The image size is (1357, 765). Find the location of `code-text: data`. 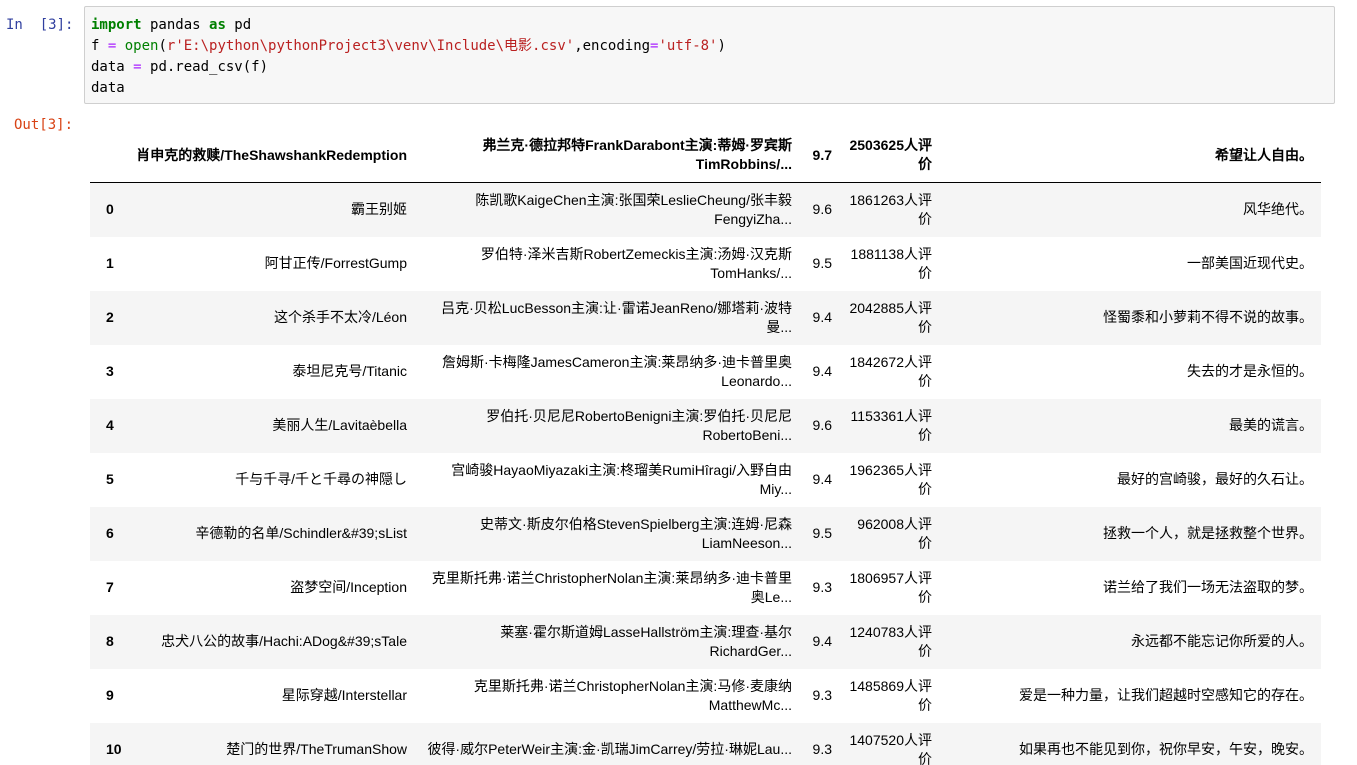

code-text: data is located at coordinates (112, 67).